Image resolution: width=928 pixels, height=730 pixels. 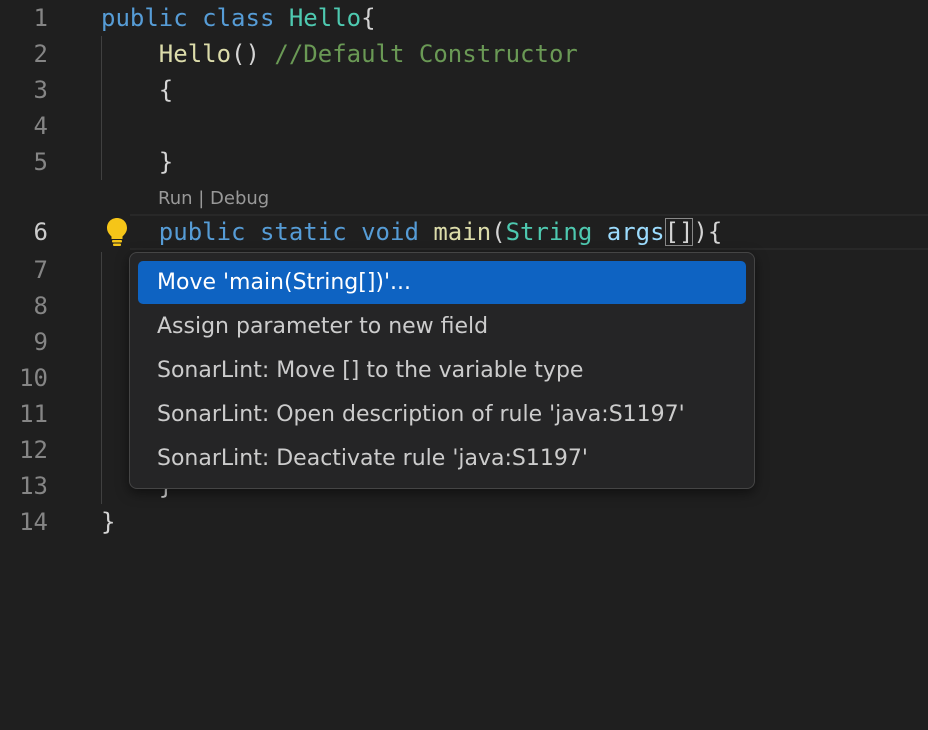 I want to click on line-number: 10, so click(x=33, y=378).